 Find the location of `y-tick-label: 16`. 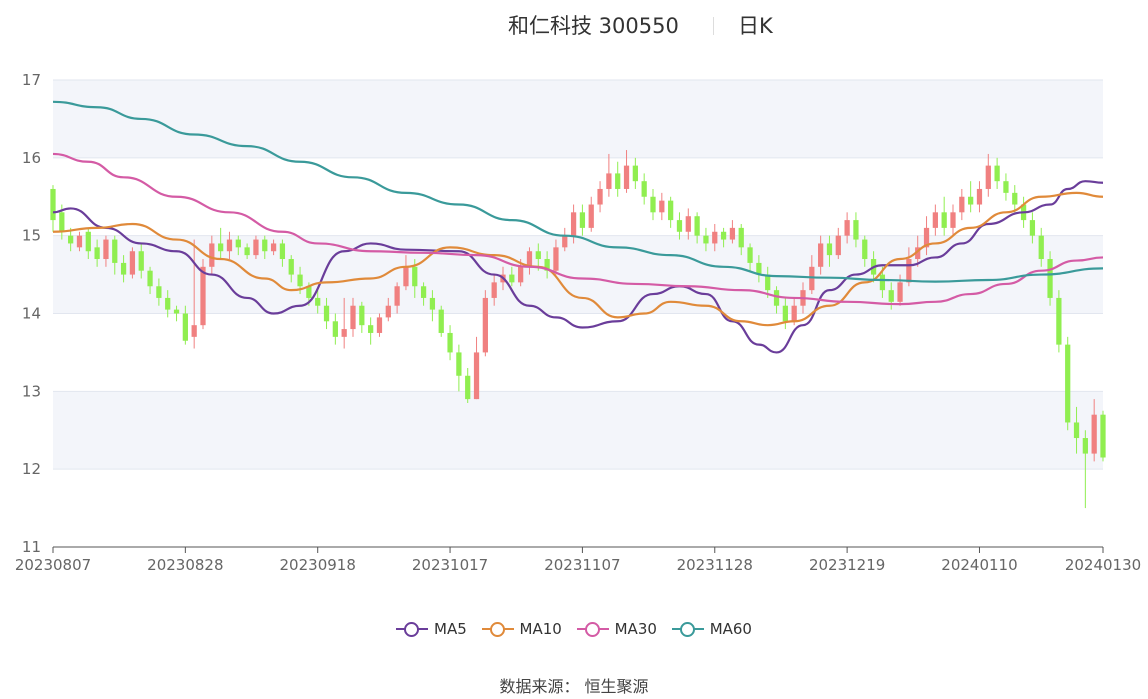

y-tick-label: 16 is located at coordinates (31, 158).